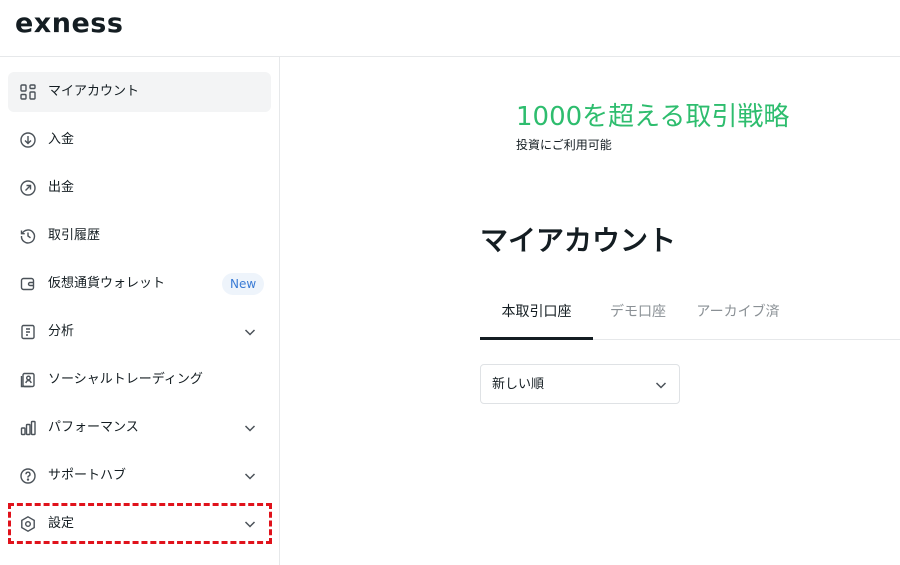 This screenshot has width=900, height=565. I want to click on social-trading-icon, so click(28, 380).